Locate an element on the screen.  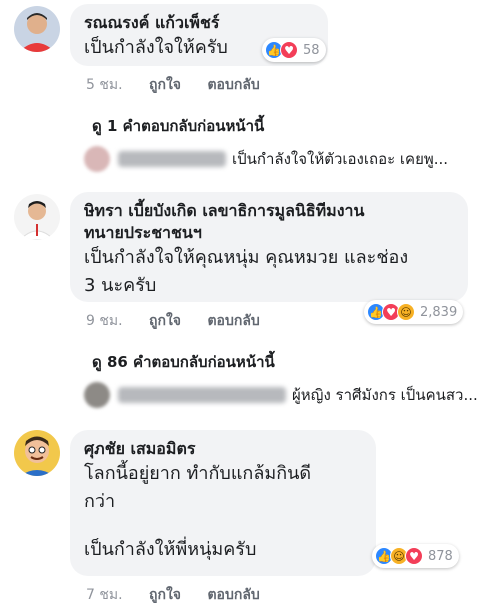
comment-text: เป็นกำลังใจให้คุณหนุ่ม คุณหมวย และช่อง is located at coordinates (246, 257).